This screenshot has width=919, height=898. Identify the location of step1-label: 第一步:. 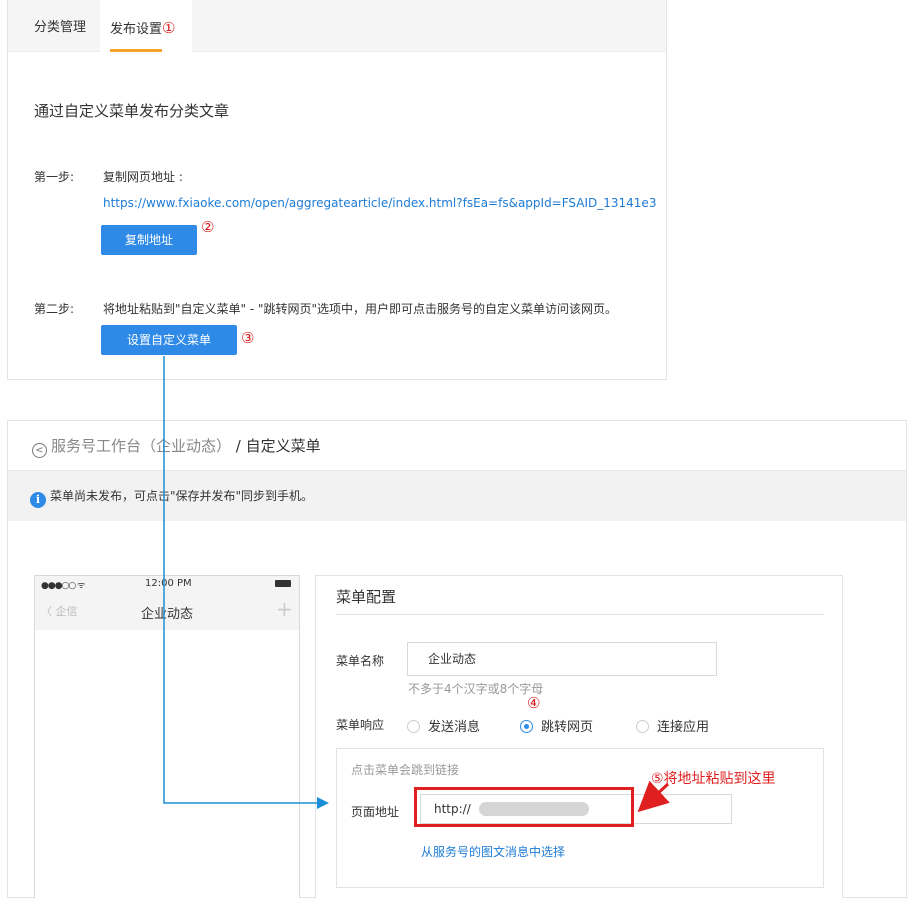
(54, 177).